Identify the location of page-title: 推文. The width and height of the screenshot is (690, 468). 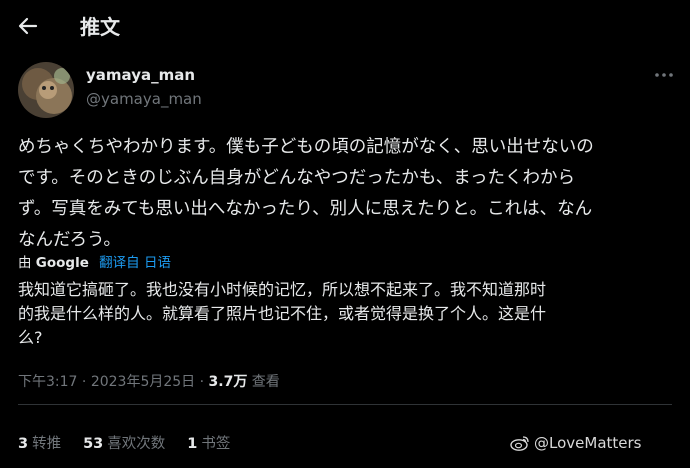
(100, 27).